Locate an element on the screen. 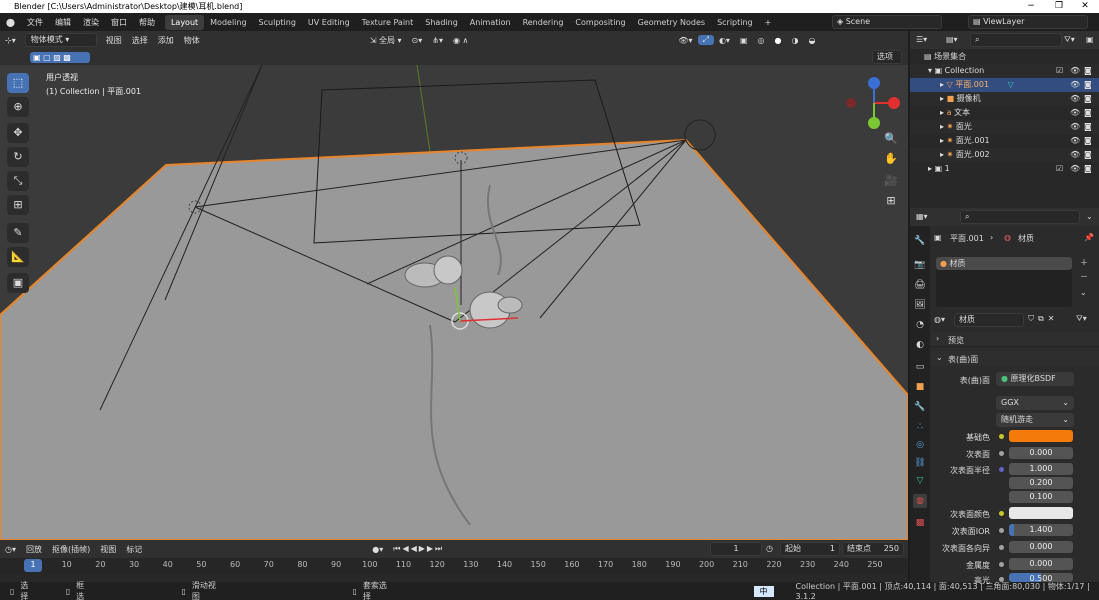 Image resolution: width=1099 pixels, height=600 pixels. overlay-toggle-icon: ◐▾ is located at coordinates (724, 40).